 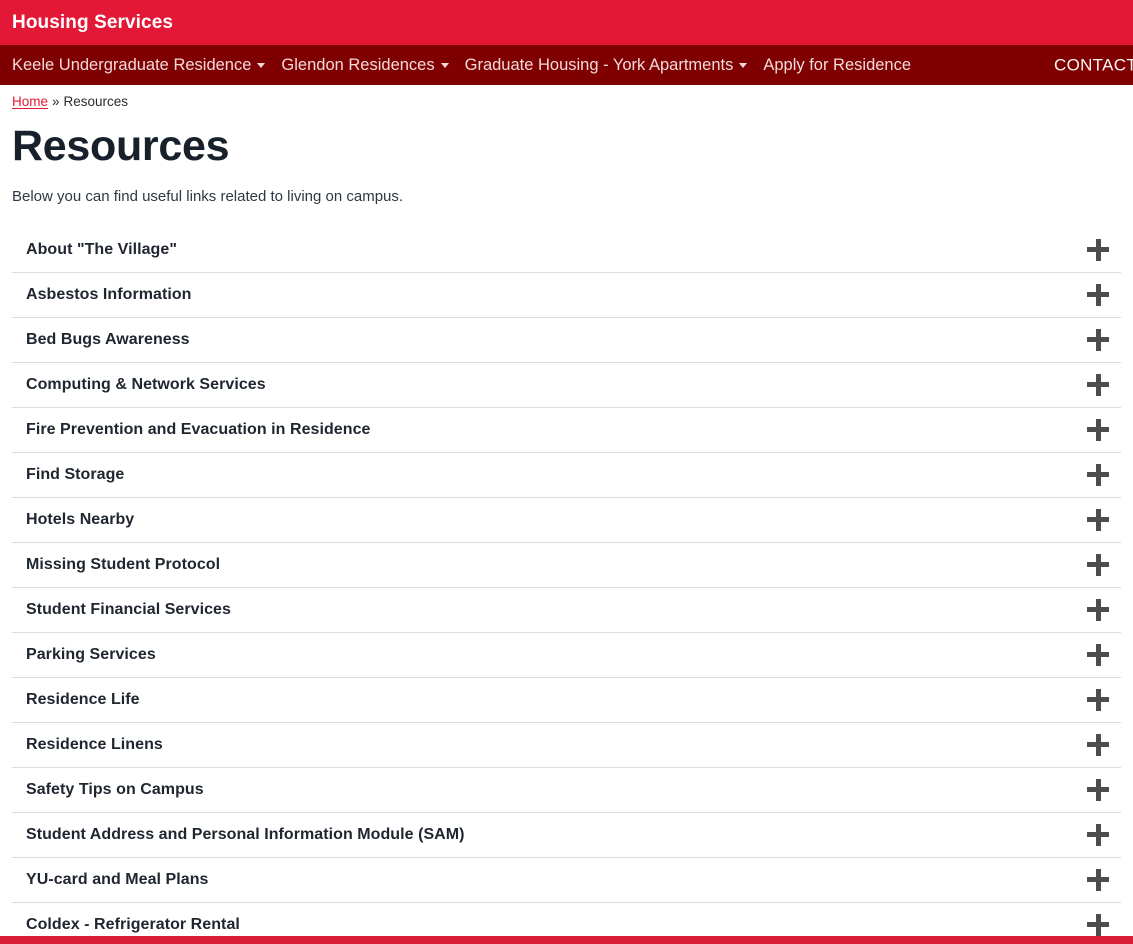 I want to click on accordion-row: Student Financial Services, so click(x=566, y=610).